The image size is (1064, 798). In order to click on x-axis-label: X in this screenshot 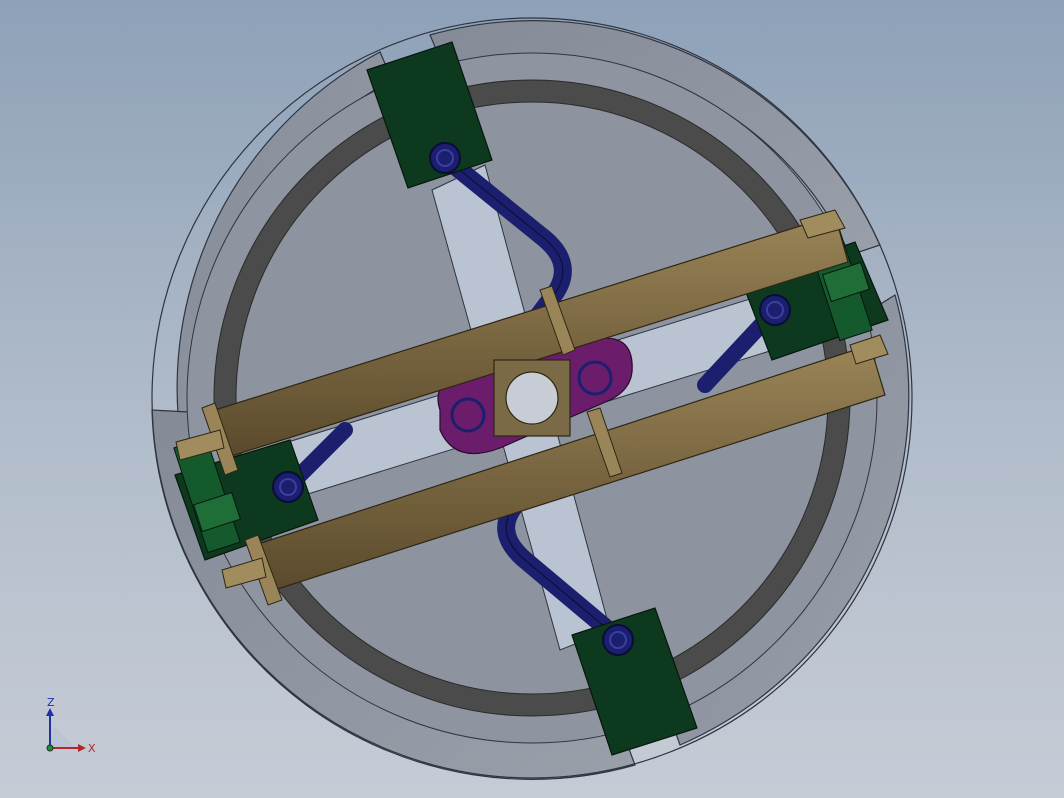, I will do `click(92, 748)`.